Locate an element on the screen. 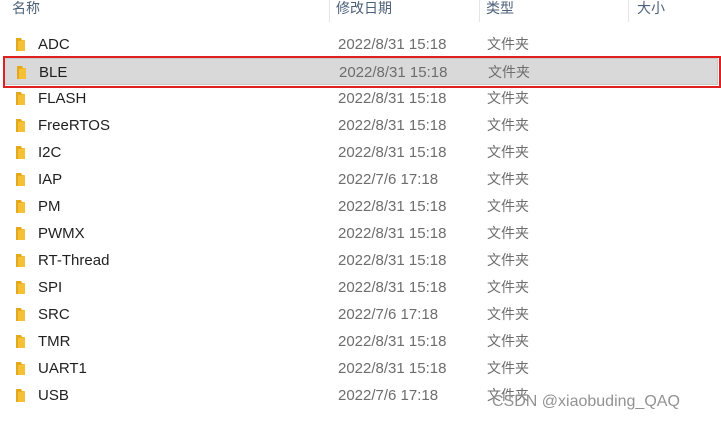 This screenshot has height=421, width=721. file-name: SPI is located at coordinates (50, 287).